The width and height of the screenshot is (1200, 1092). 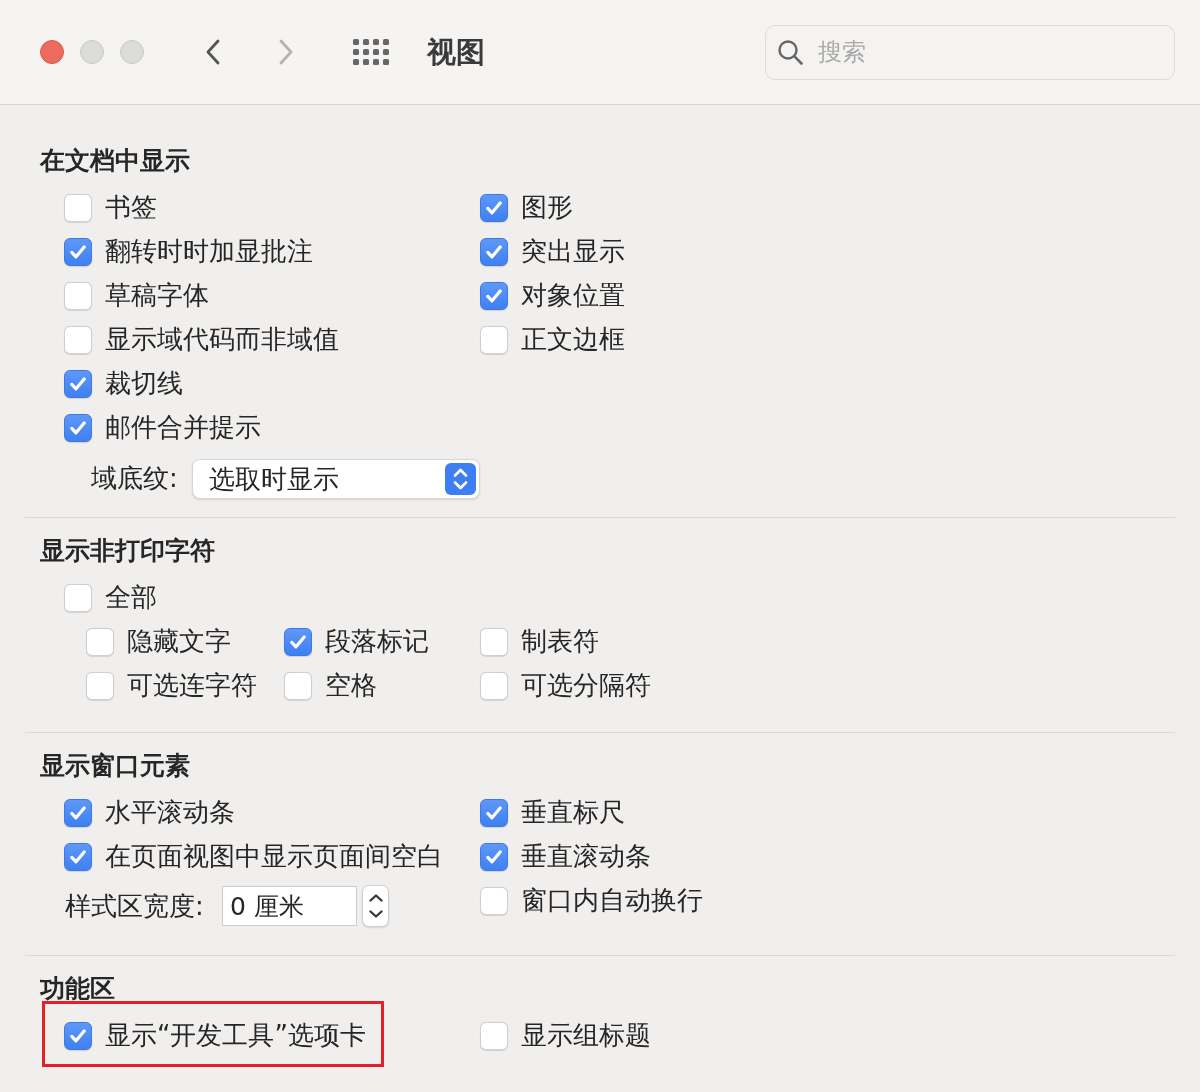 I want to click on checkbox-label: 可选连字符, so click(x=192, y=686).